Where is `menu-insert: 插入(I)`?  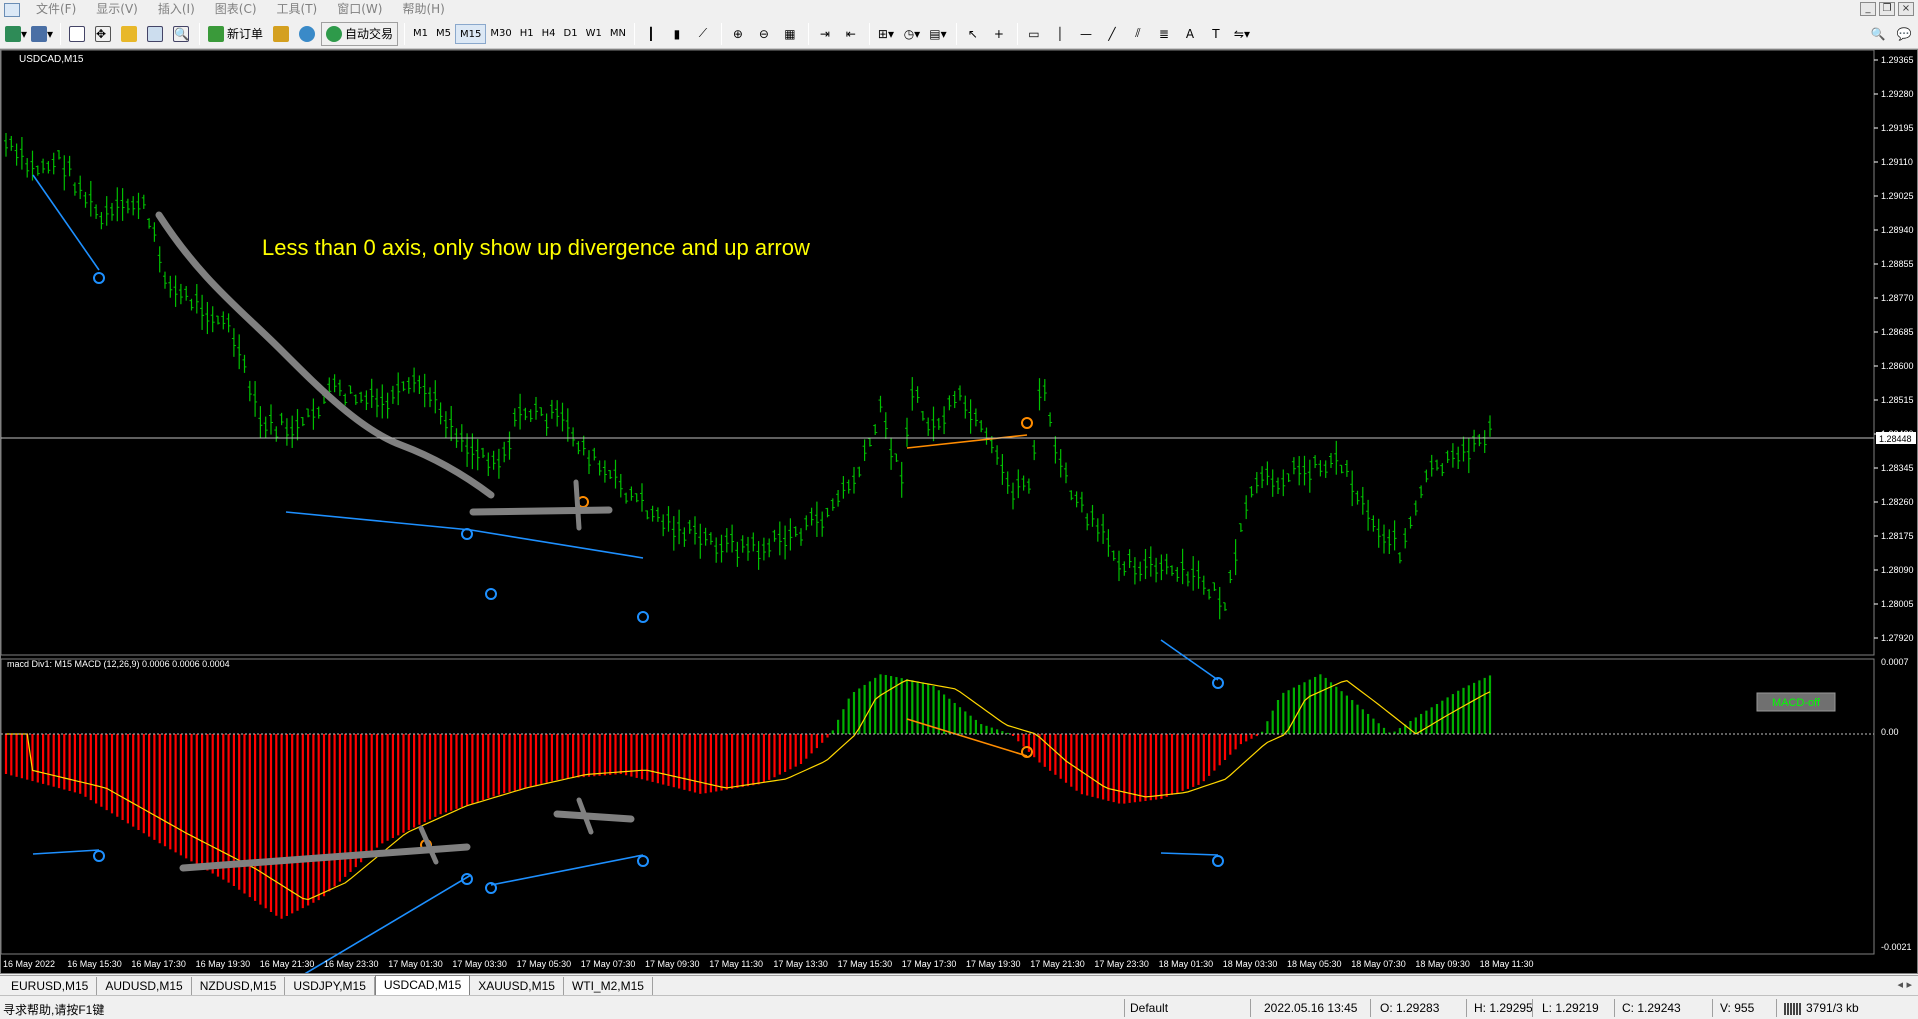
menu-insert: 插入(I) is located at coordinates (176, 9).